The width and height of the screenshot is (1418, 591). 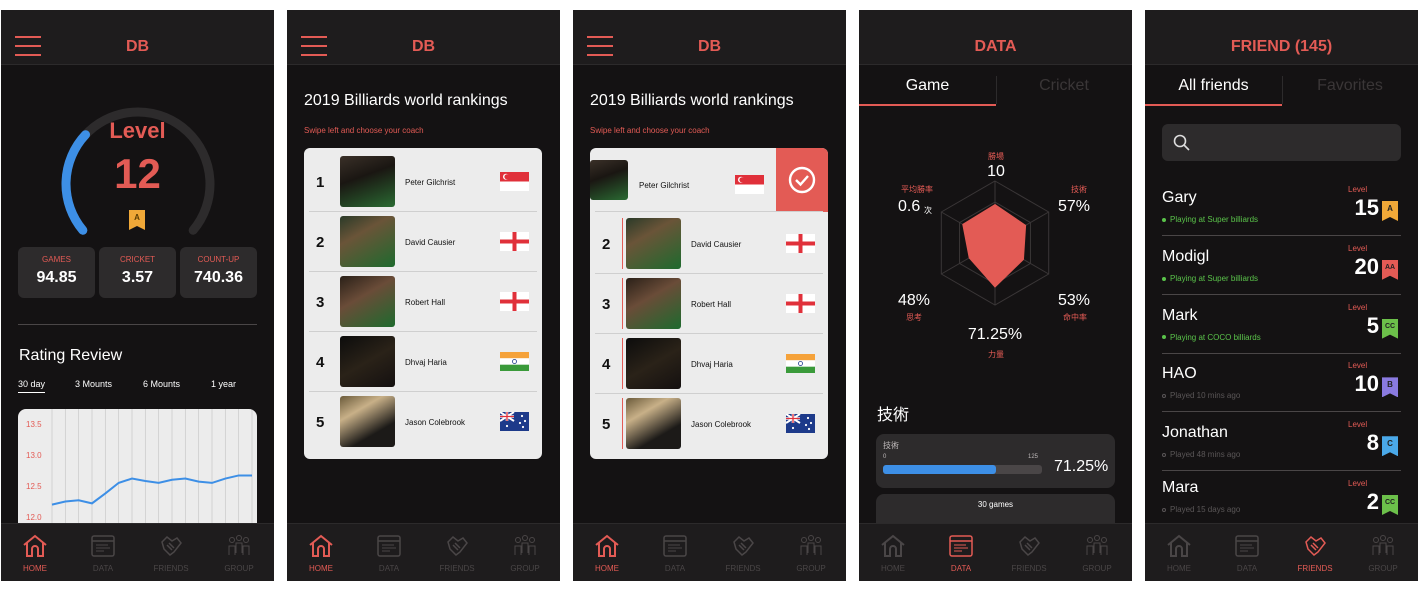 I want to click on friend-level-badge: C, so click(x=1390, y=446).